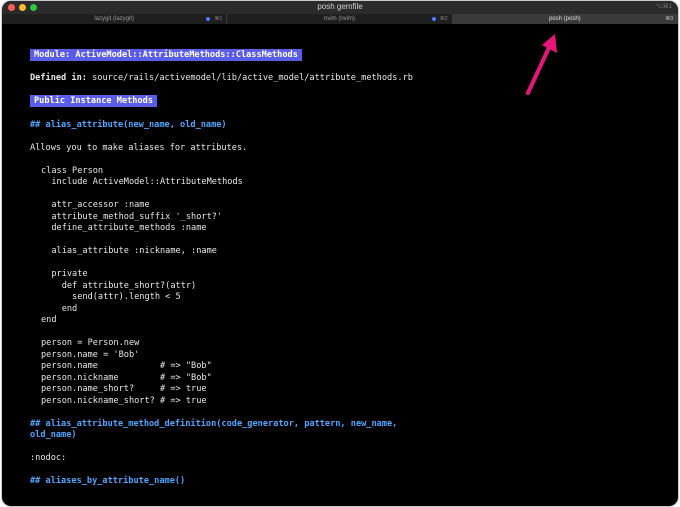  I want to click on tab-shortcut: ⌘2, so click(443, 19).